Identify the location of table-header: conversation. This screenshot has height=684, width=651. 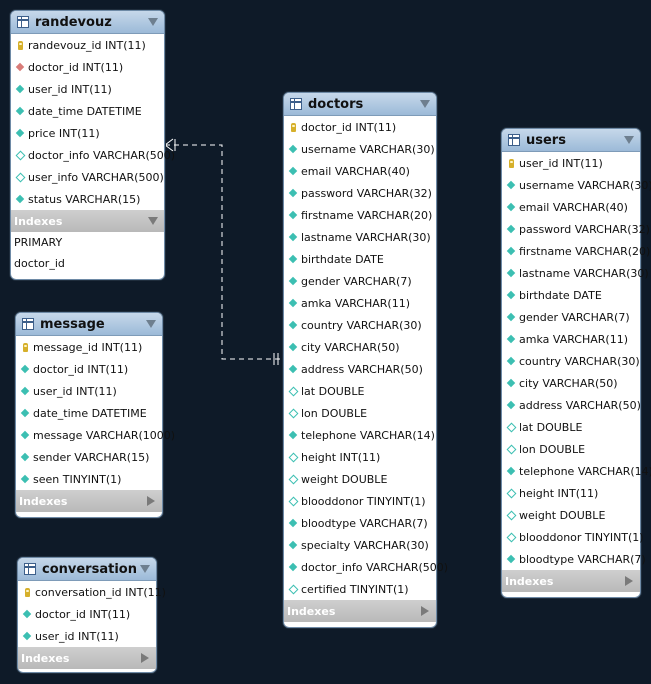
(87, 569).